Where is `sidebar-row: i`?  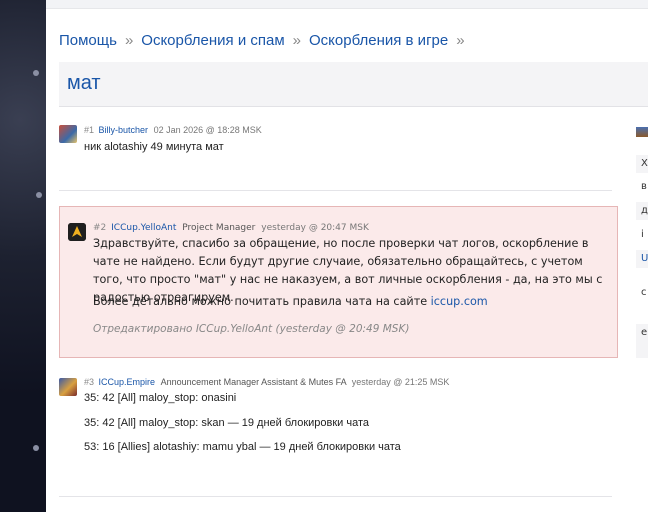 sidebar-row: i is located at coordinates (642, 235).